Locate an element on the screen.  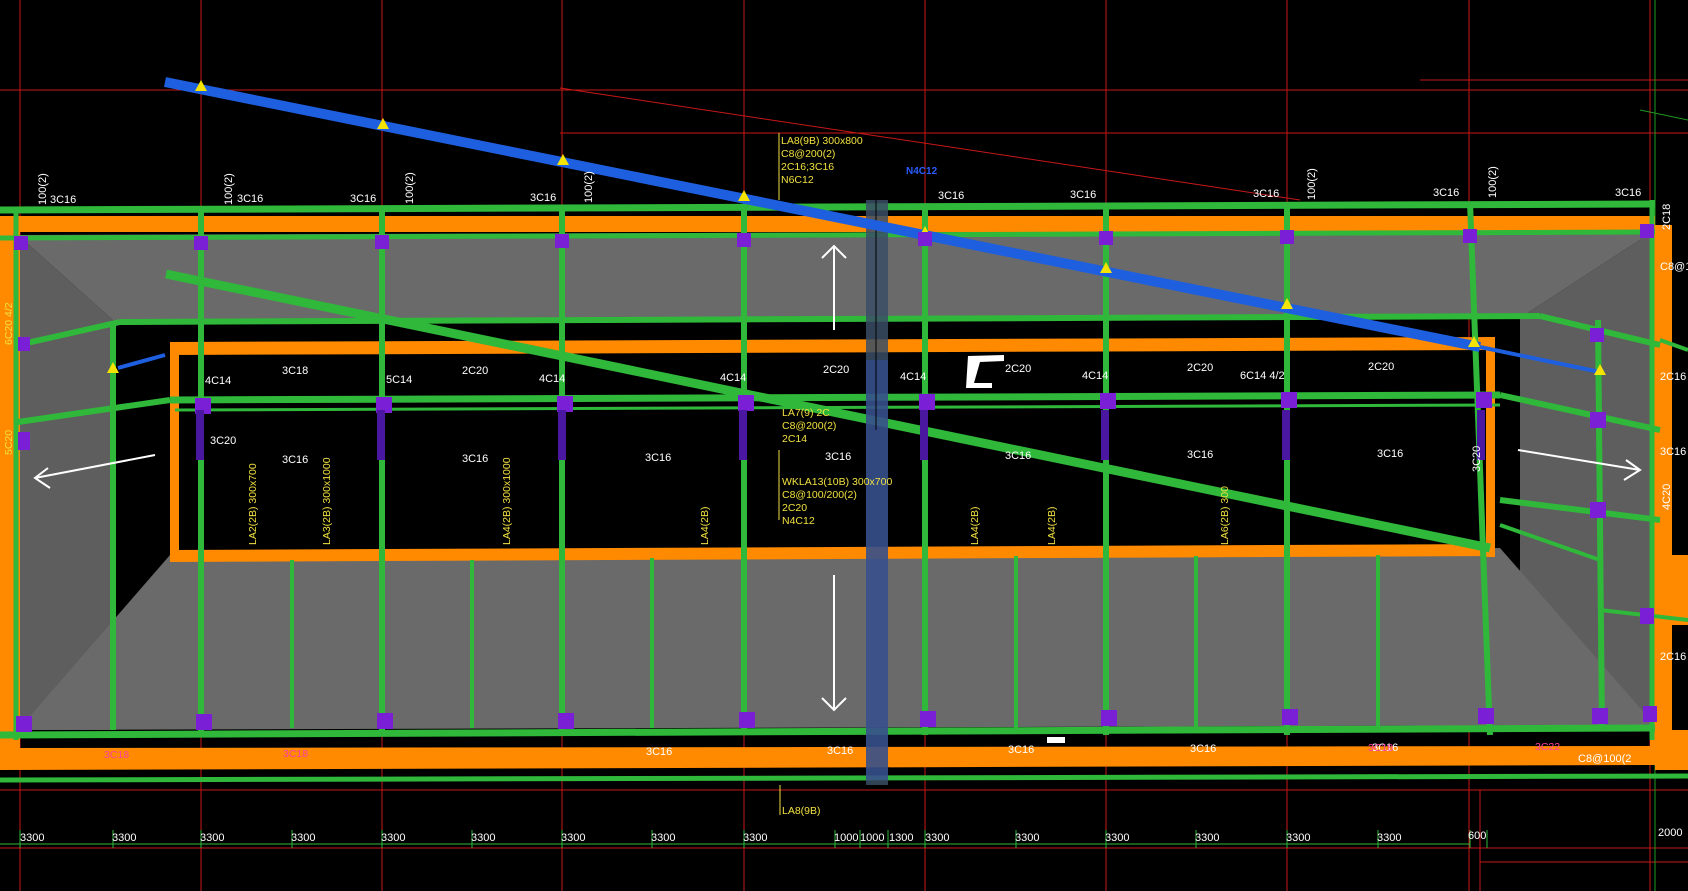
svg-text: LA3(2B) 300x1000 is located at coordinates (327, 501).